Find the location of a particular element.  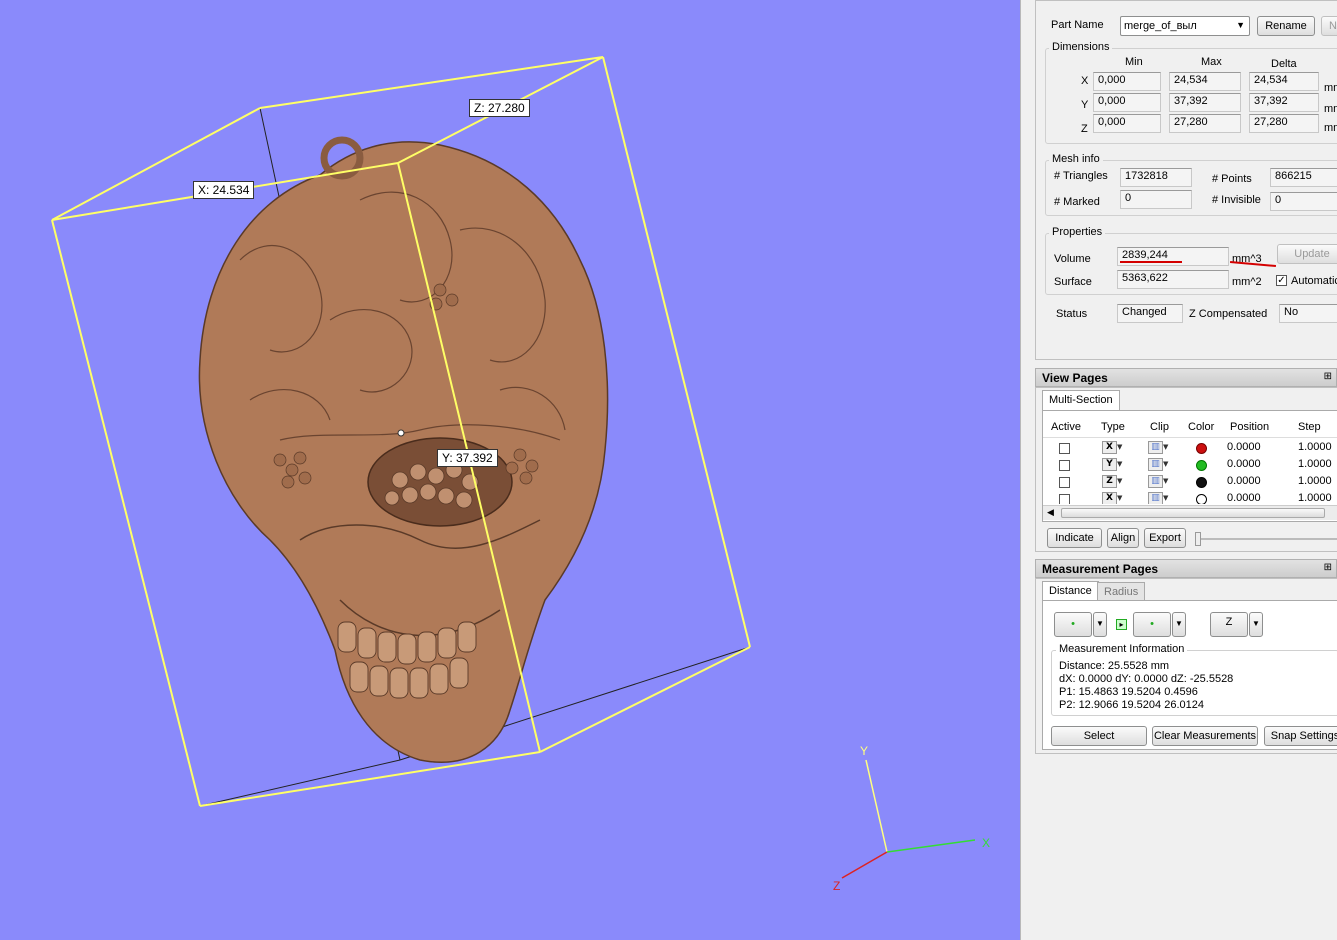

automatic-checkbox: ✓ is located at coordinates (1281, 280).